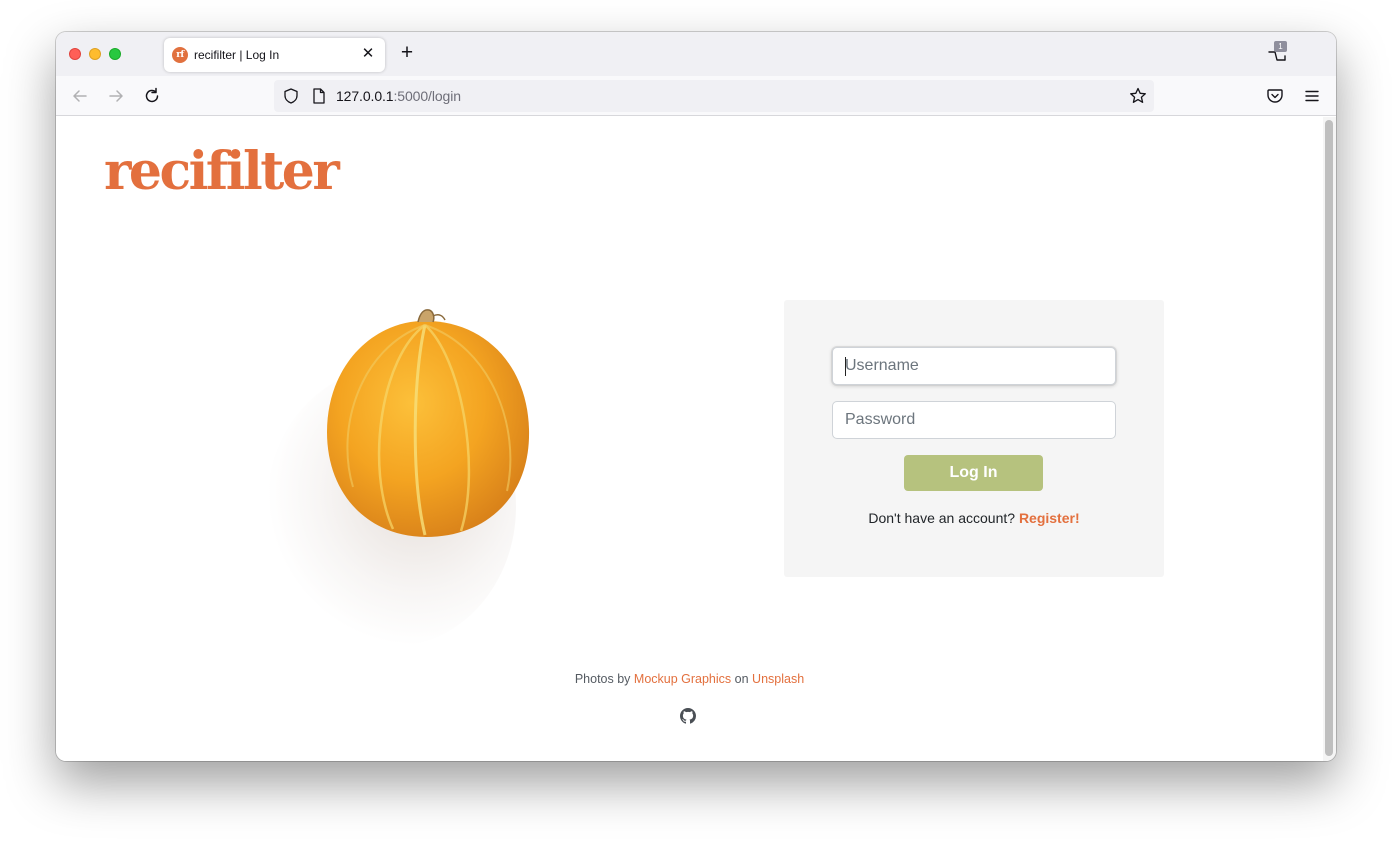  Describe the element at coordinates (602, 679) in the screenshot. I see `credit-prefix: Photos by` at that location.